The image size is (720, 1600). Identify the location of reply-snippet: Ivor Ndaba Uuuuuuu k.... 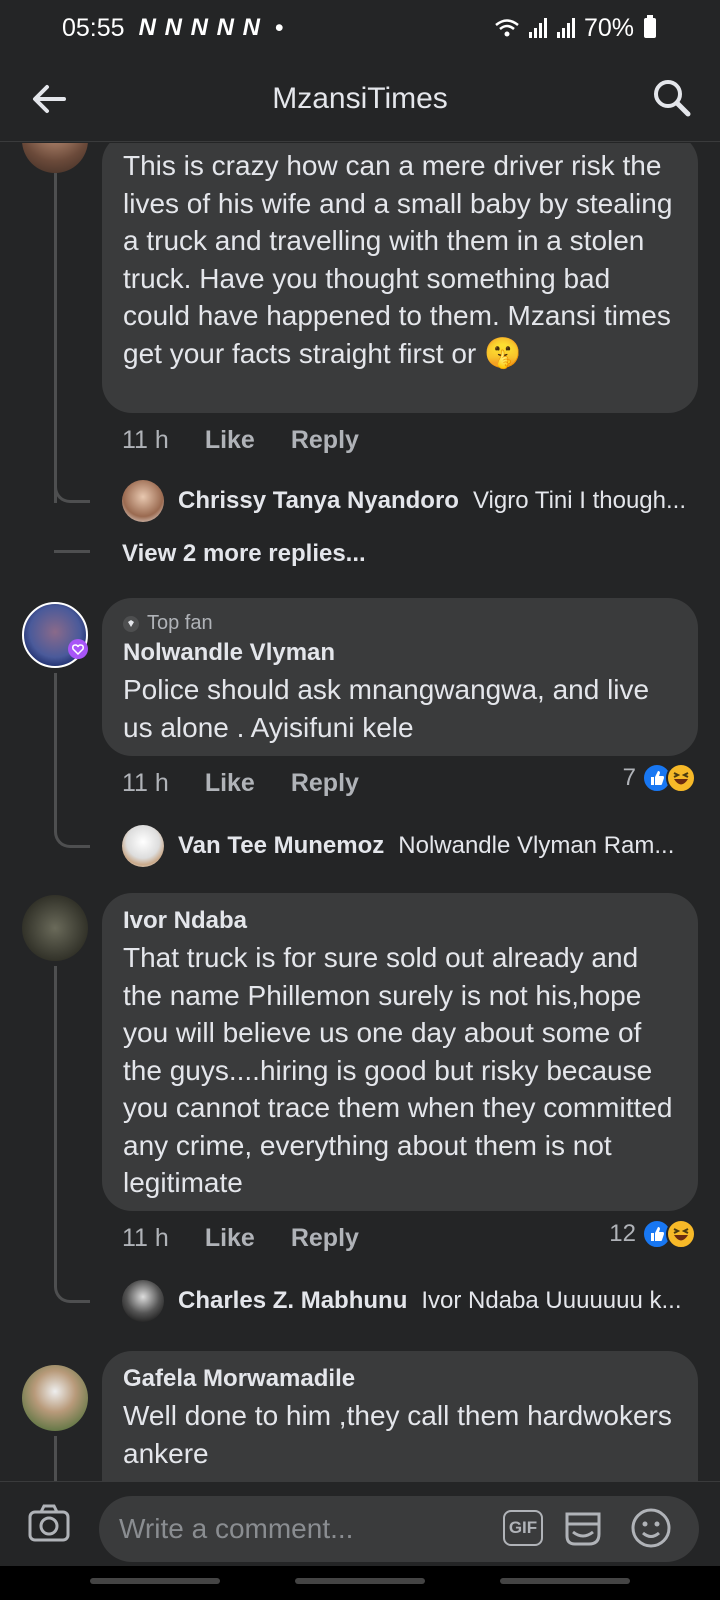
(551, 1300).